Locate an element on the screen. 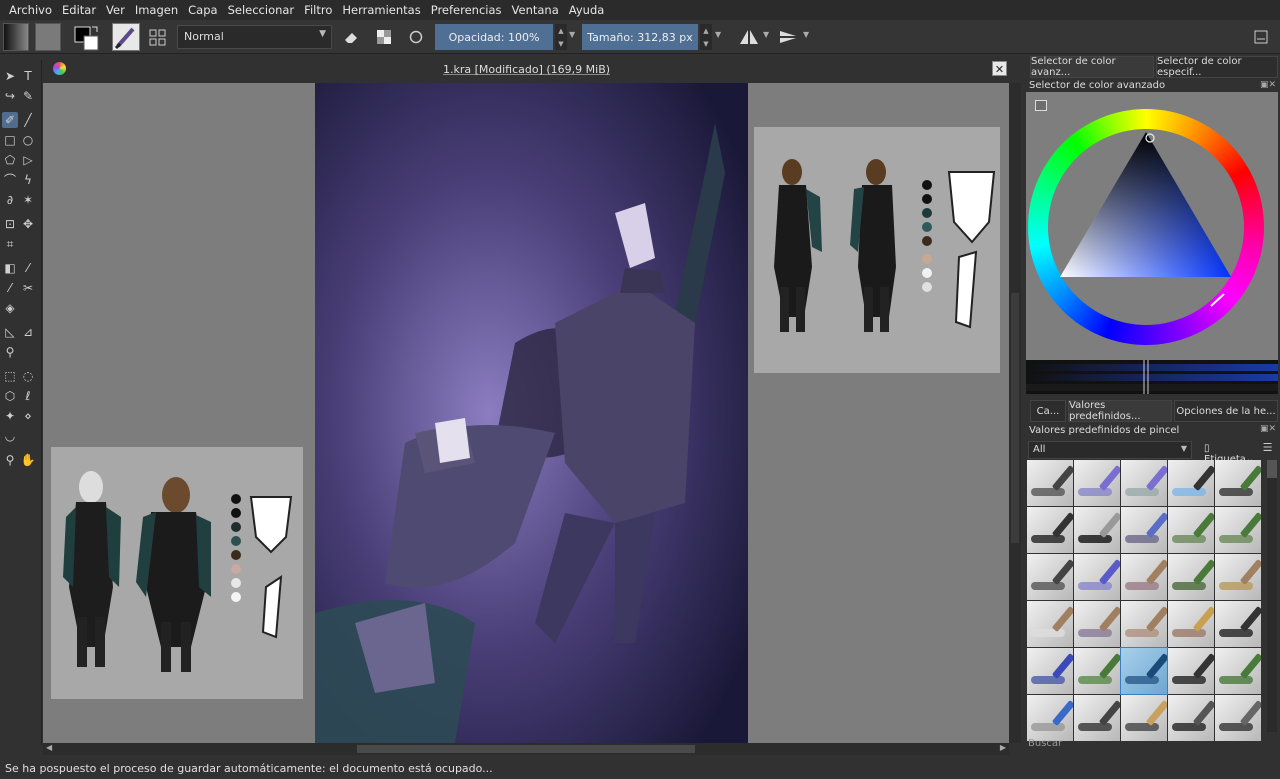  reference-pin-icon: ⚲ is located at coordinates (10, 352).